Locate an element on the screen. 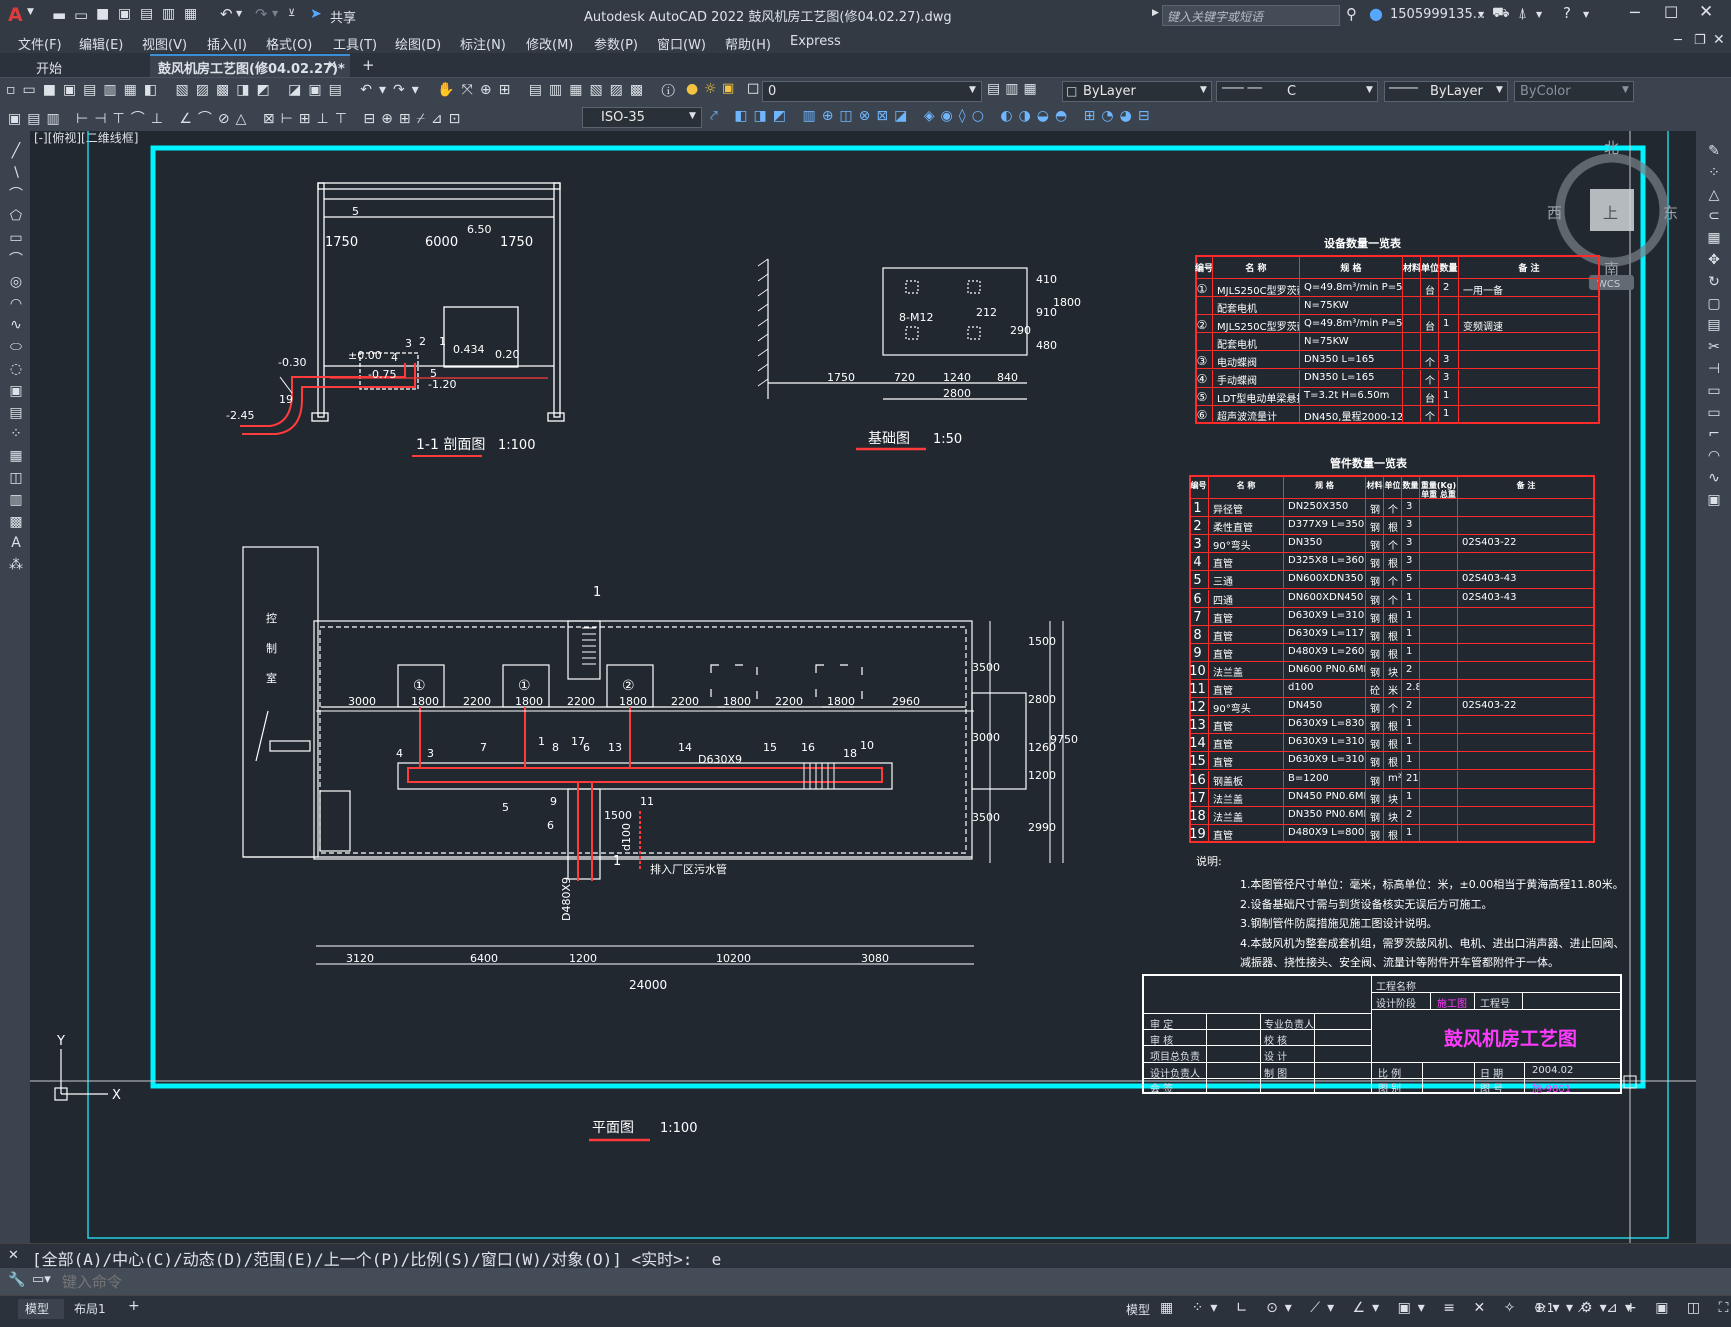 The image size is (1731, 1327). new-tab-icon: + is located at coordinates (368, 65).